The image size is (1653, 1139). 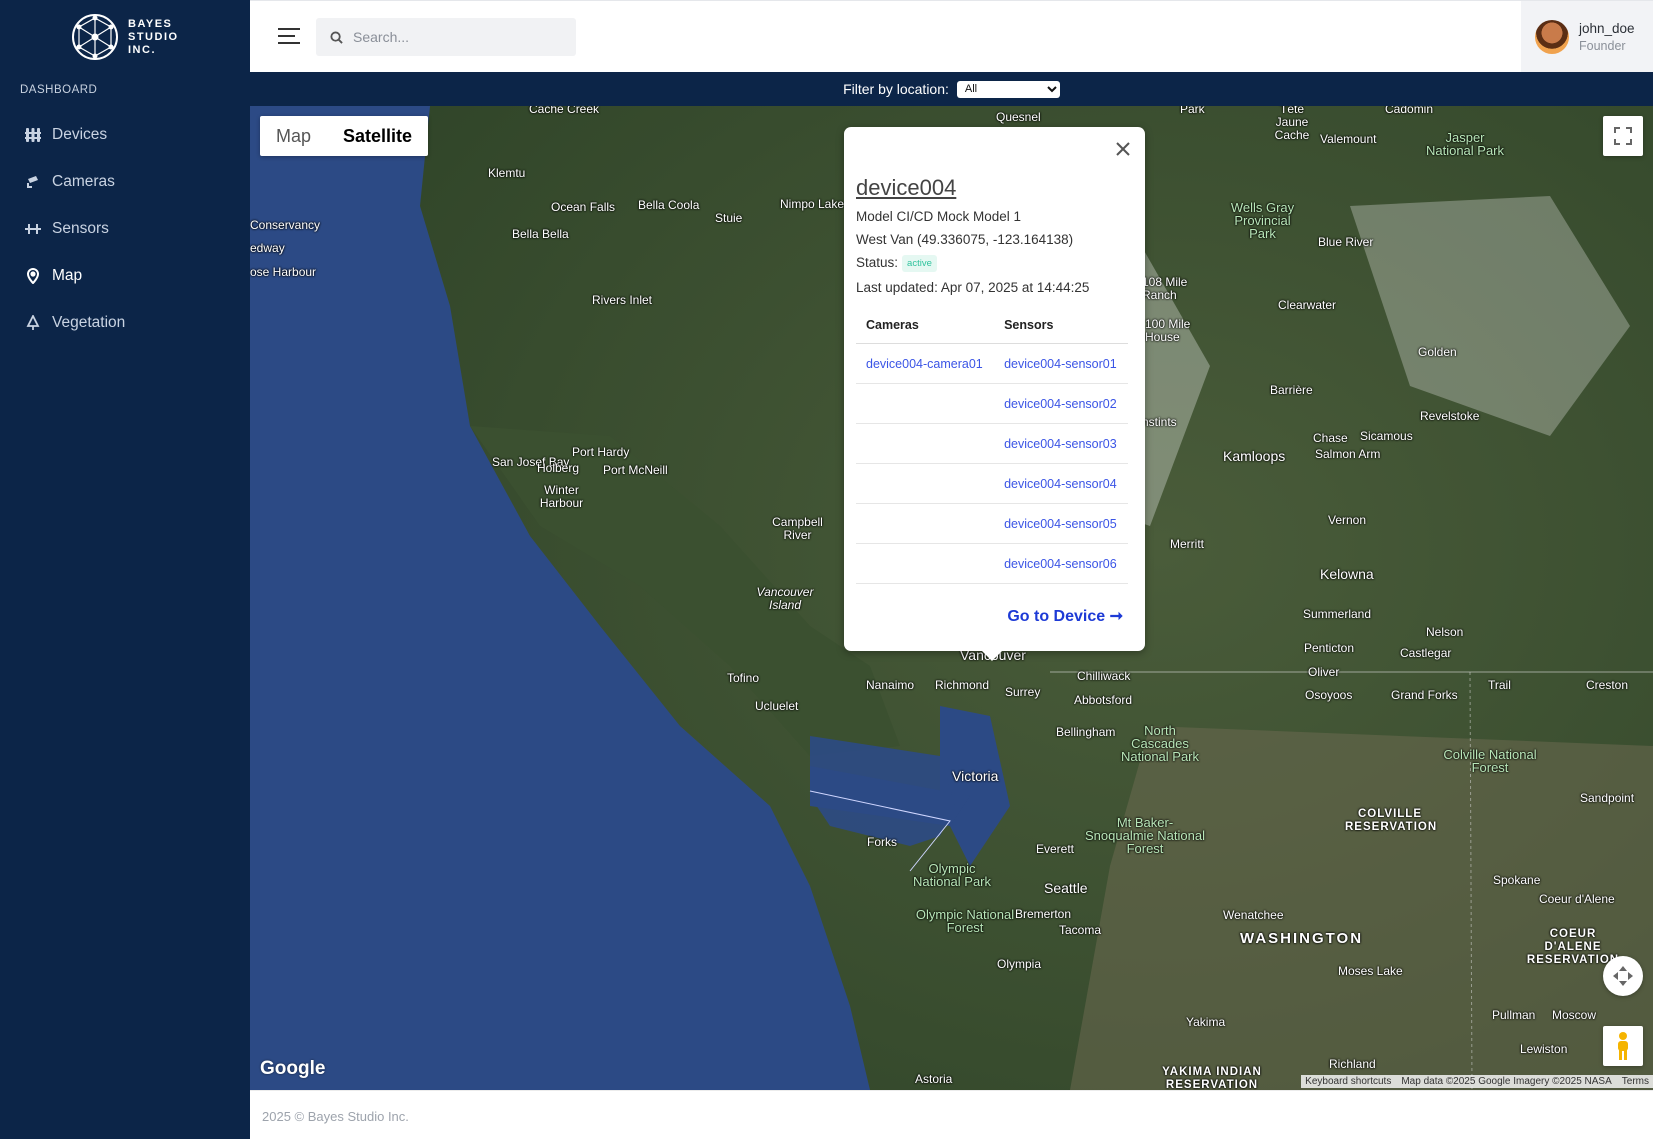 What do you see at coordinates (1008, 89) in the screenshot?
I see `location-filter-select: All` at bounding box center [1008, 89].